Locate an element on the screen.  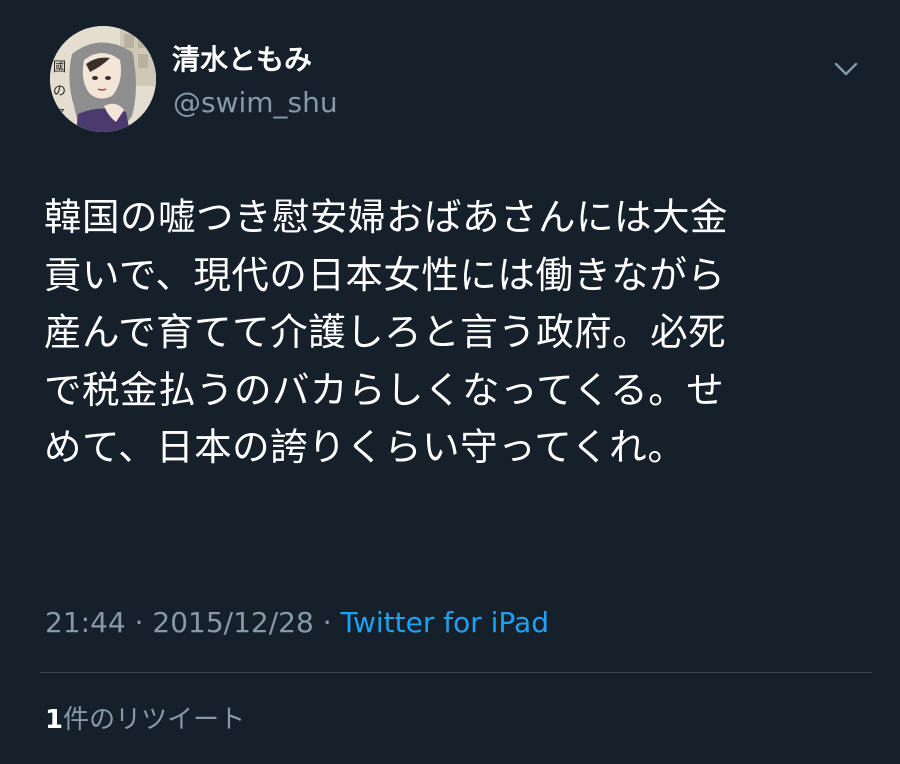
tweet-source-link: Twitter for iPad is located at coordinates (445, 622).